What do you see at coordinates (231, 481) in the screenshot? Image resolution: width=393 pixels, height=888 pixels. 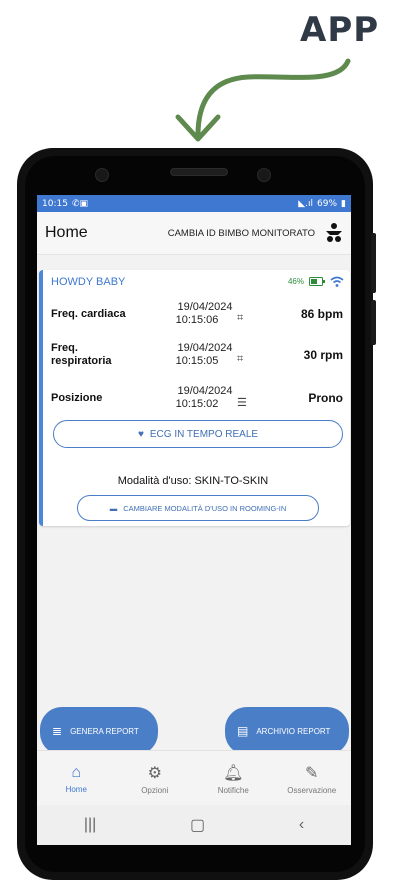 I see `mode-value: SKIN-TO-SKIN` at bounding box center [231, 481].